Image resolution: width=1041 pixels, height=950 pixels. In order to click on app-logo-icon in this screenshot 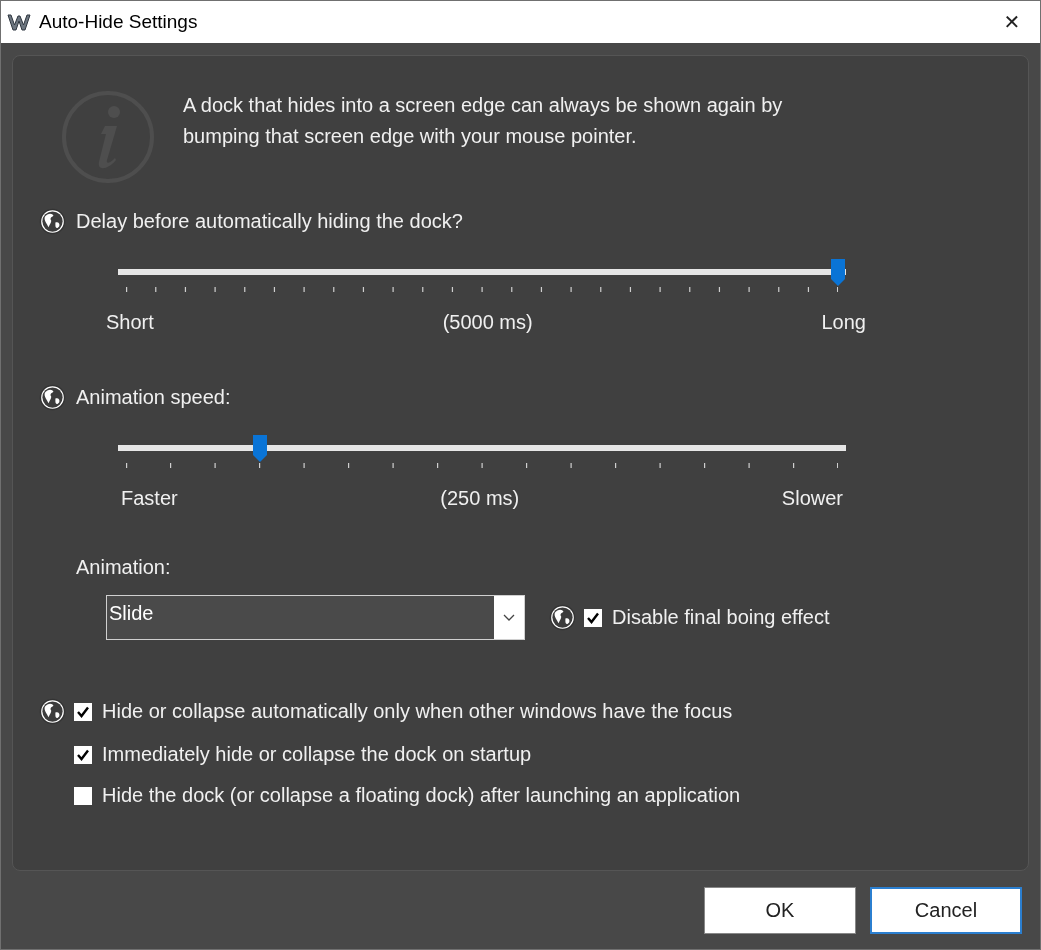, I will do `click(19, 22)`.